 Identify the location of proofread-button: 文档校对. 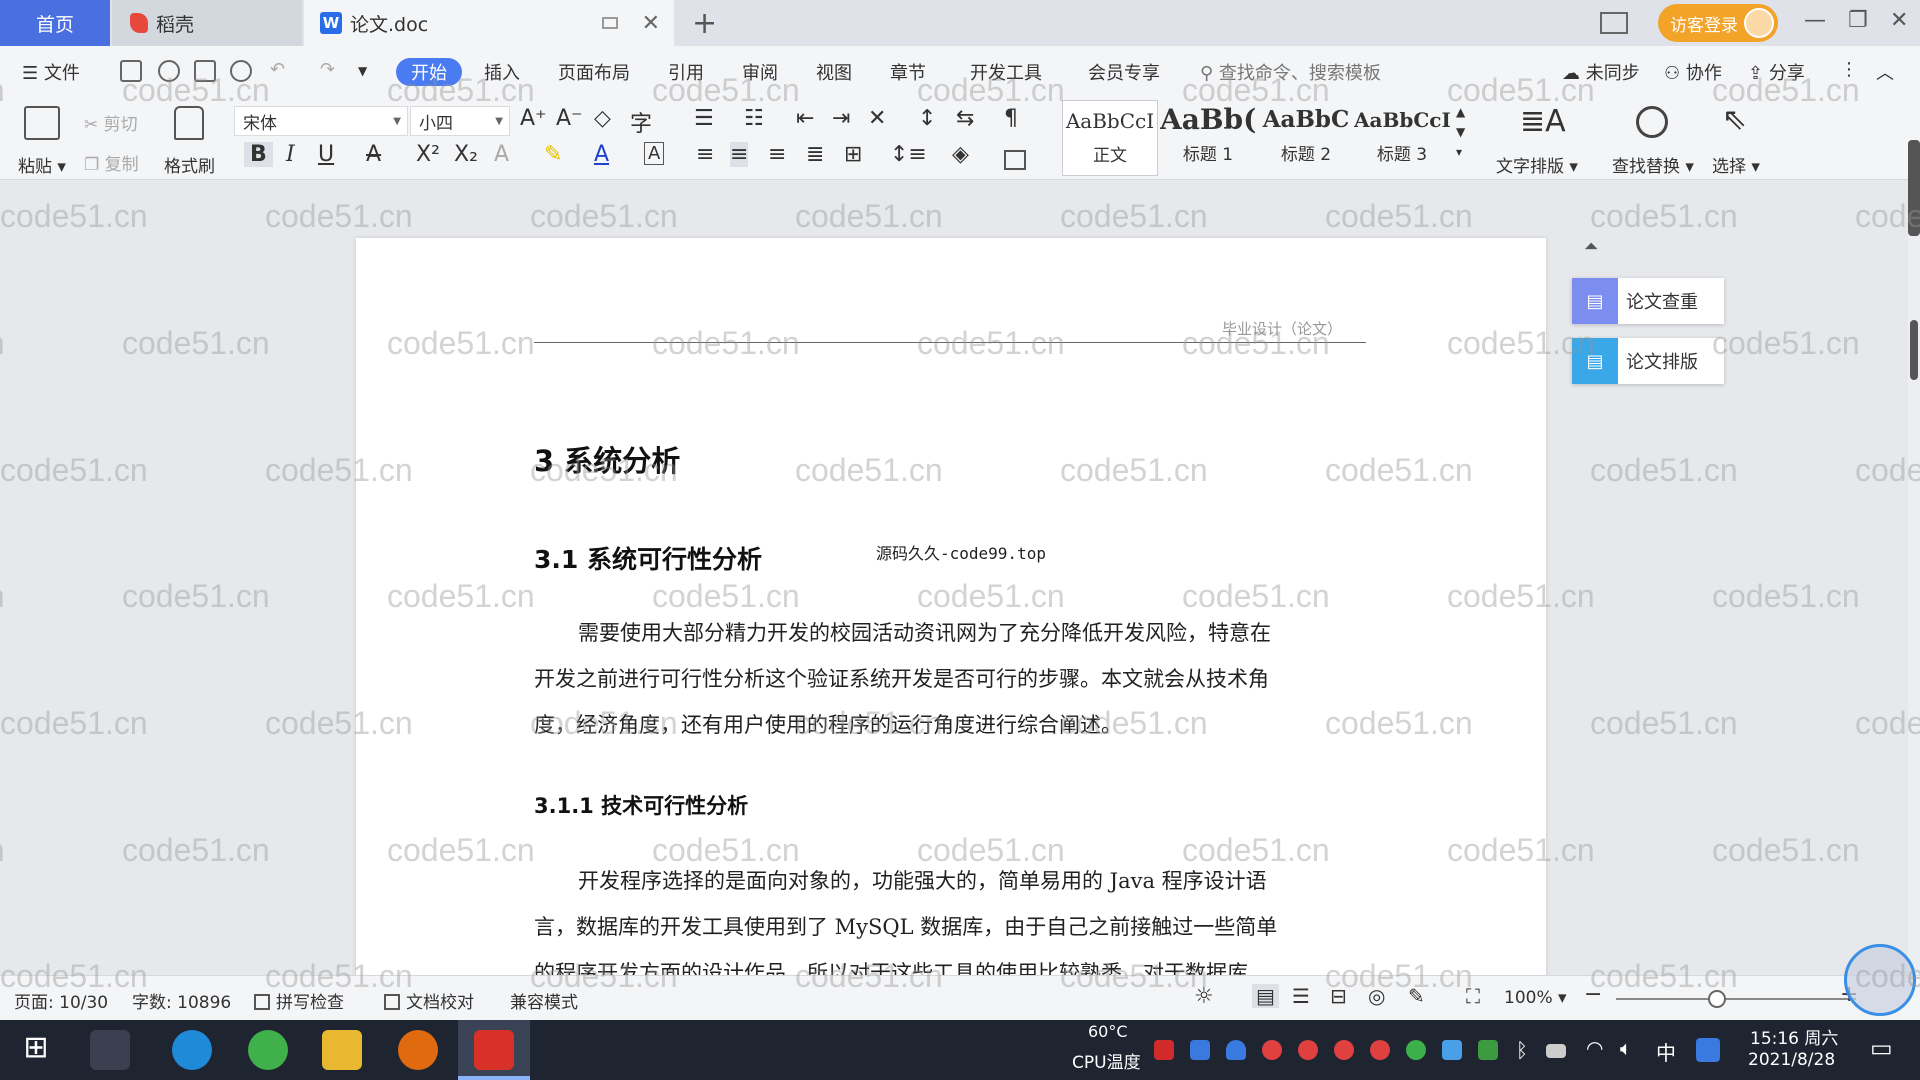
(429, 1000).